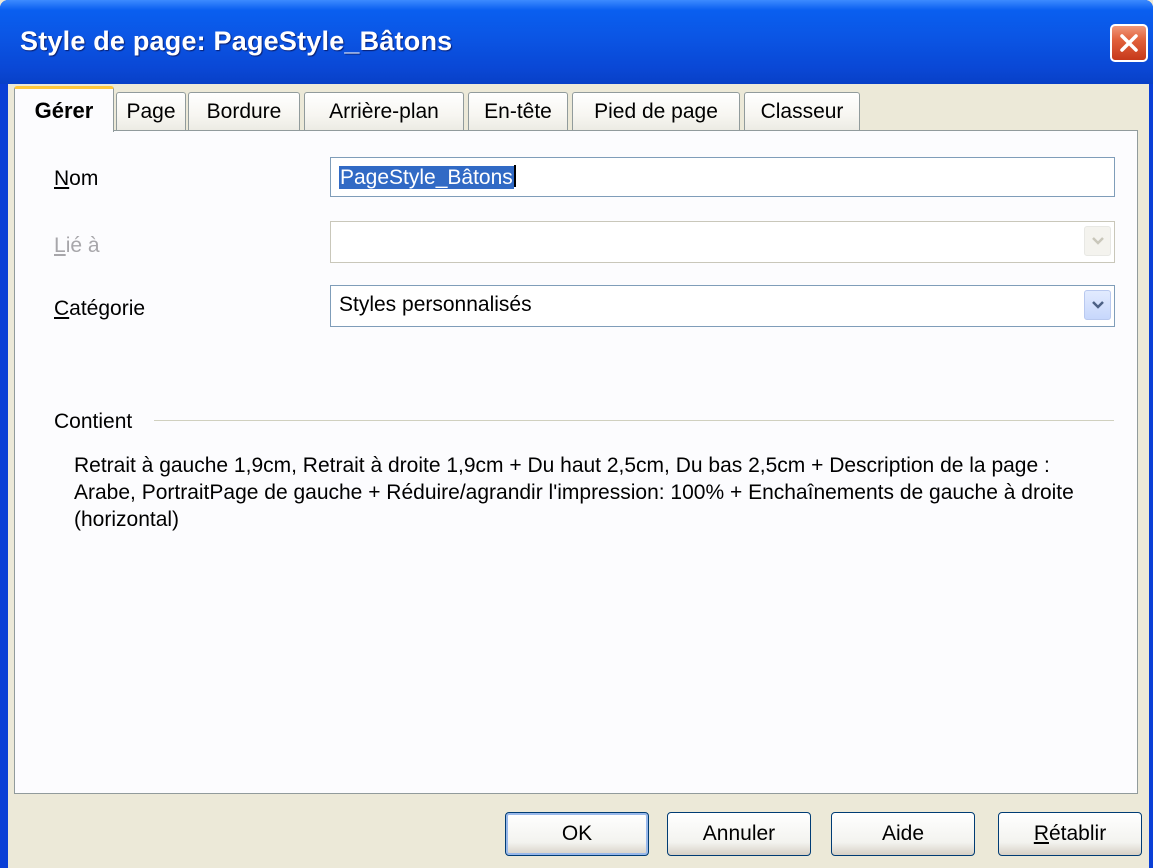  What do you see at coordinates (435, 304) in the screenshot?
I see `category-value: Styles personnalisés` at bounding box center [435, 304].